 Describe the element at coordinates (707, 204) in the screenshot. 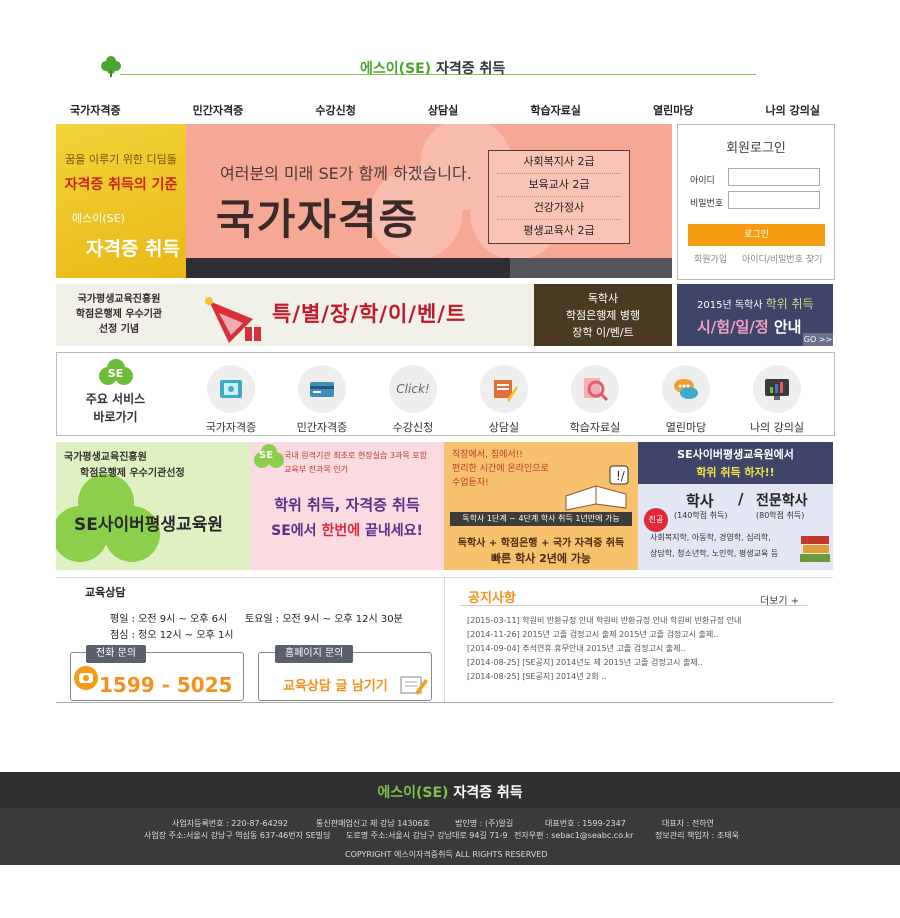

I see `password-label: 비밀번호` at that location.